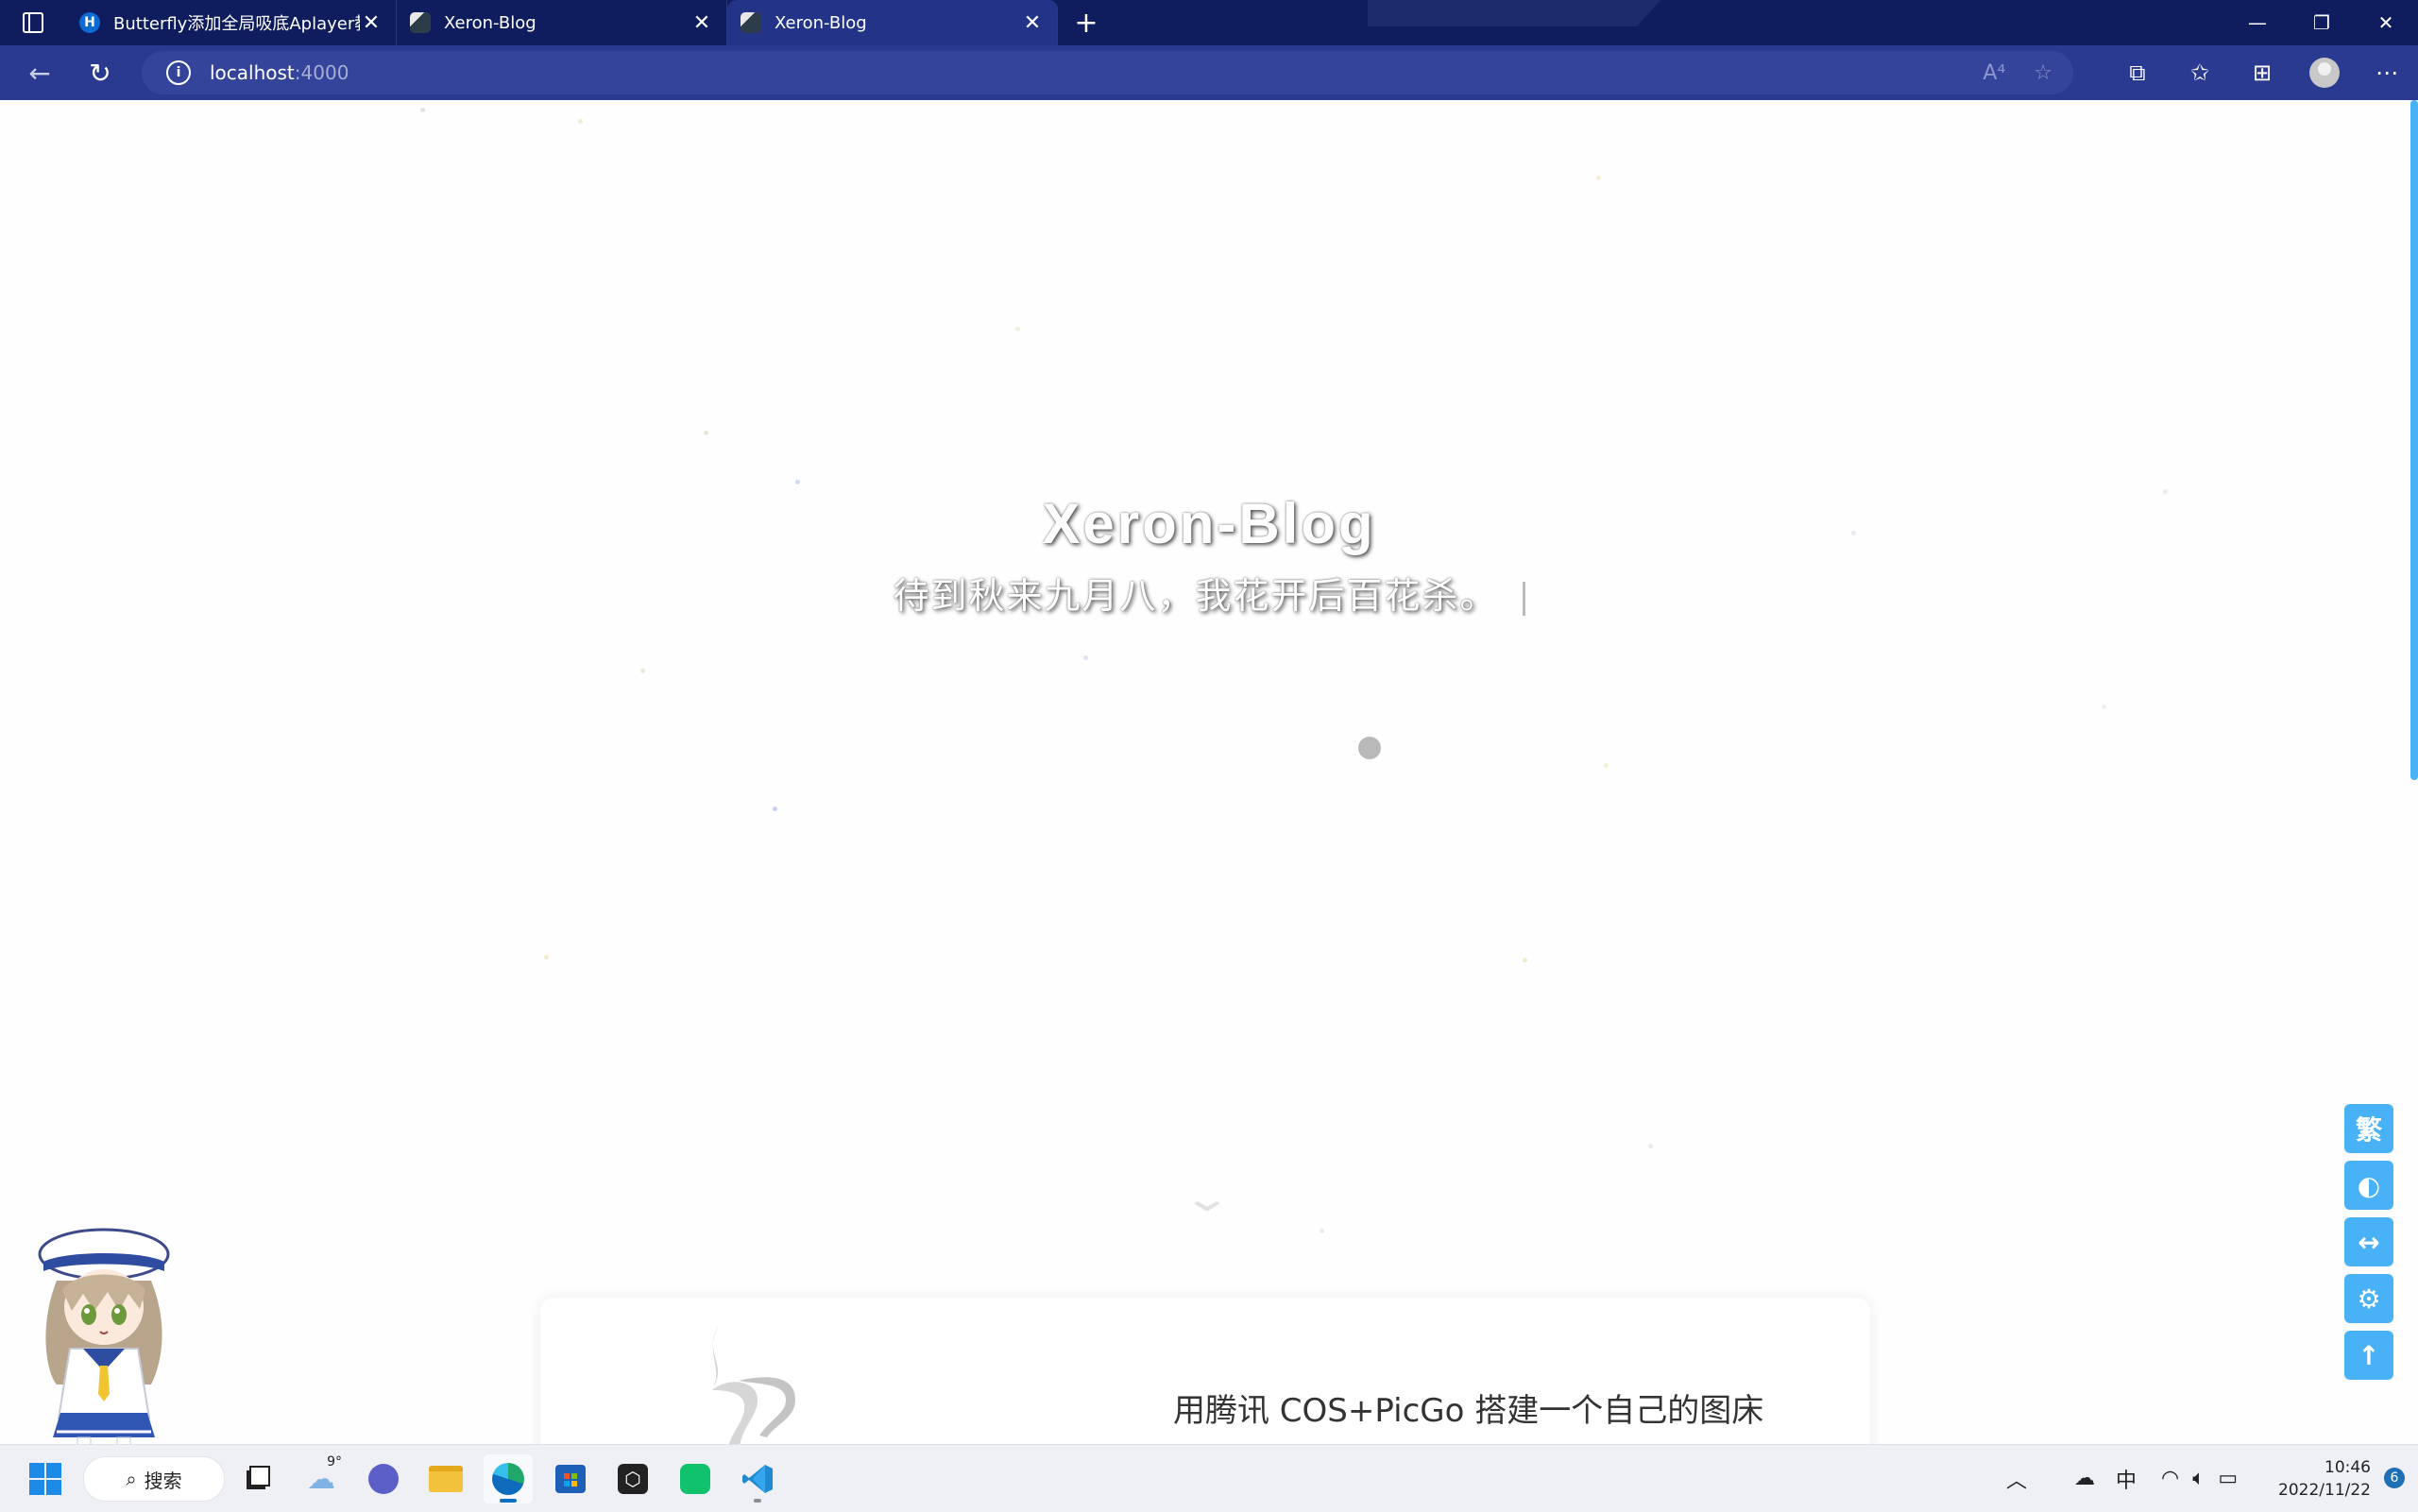  I want to click on task-view-icon, so click(258, 1478).